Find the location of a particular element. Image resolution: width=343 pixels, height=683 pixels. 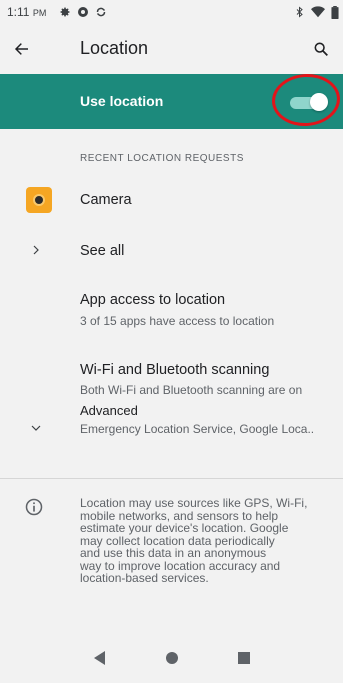

wifi-icon is located at coordinates (318, 12).